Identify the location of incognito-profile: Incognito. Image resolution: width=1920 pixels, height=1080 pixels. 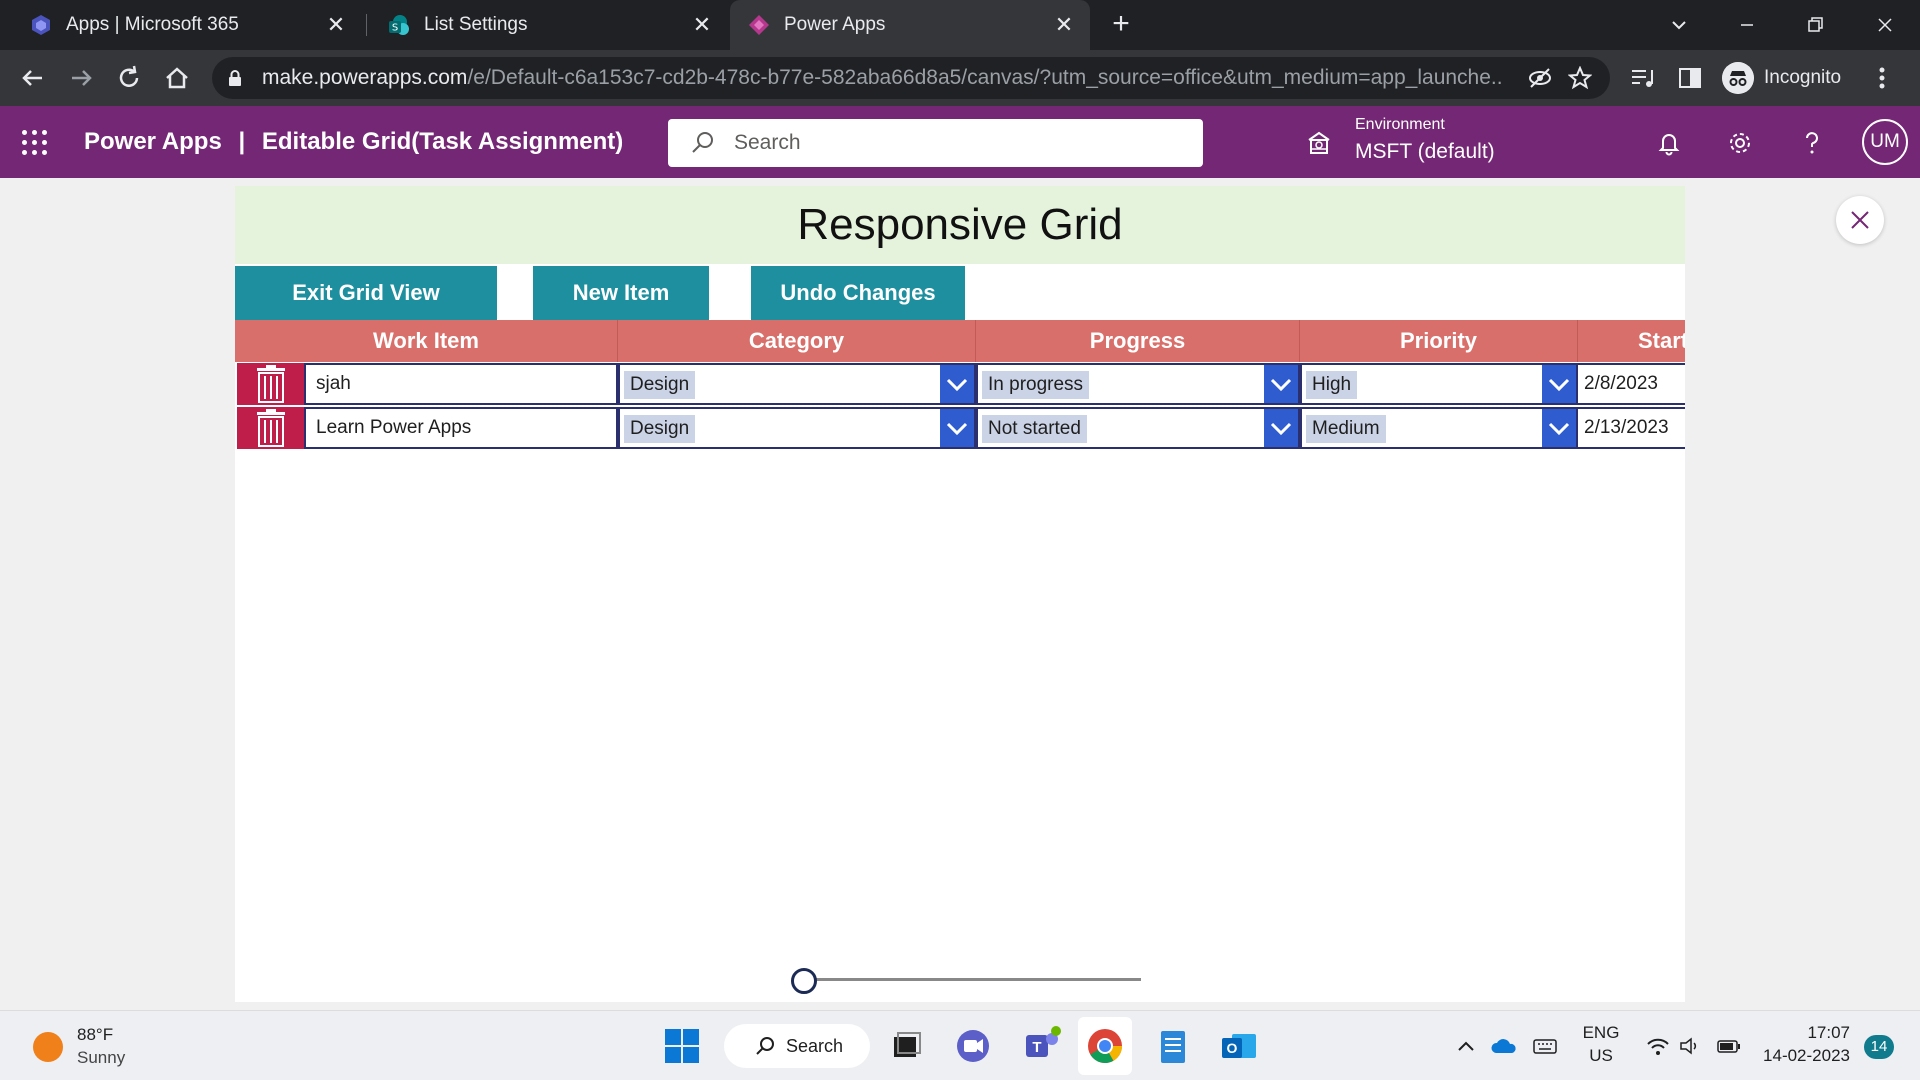
(1781, 78).